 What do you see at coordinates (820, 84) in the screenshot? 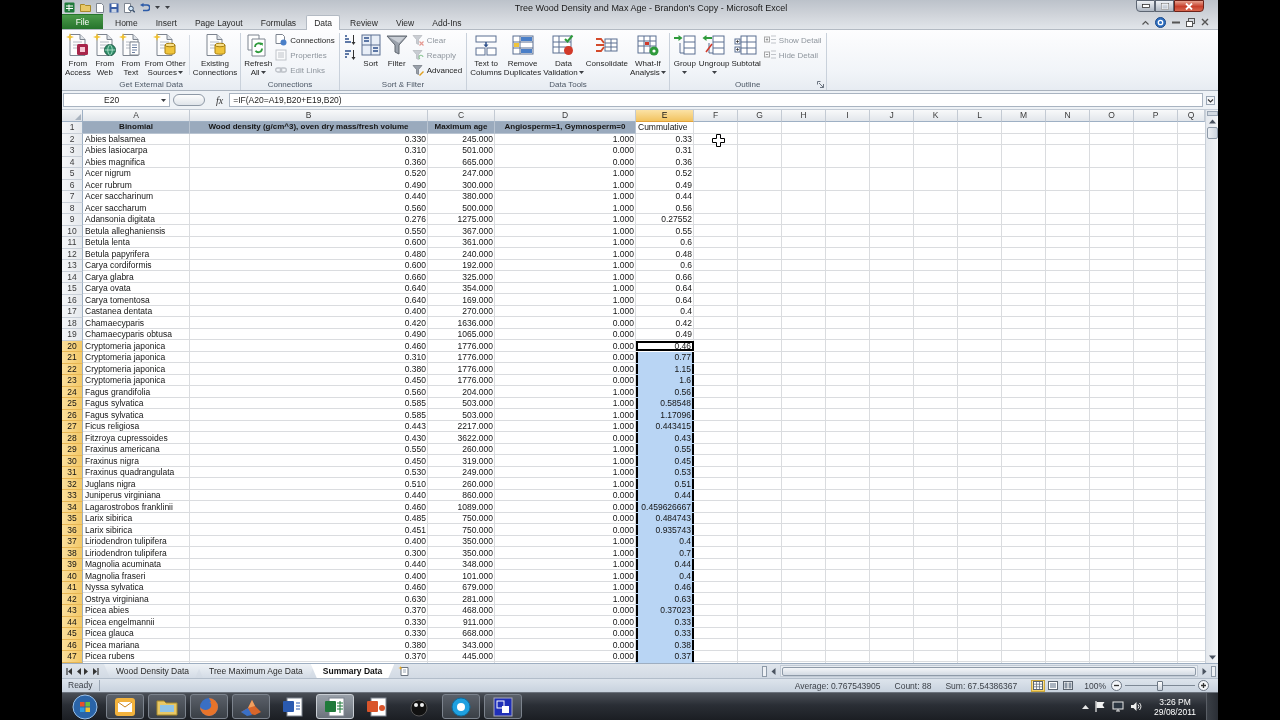
I see `dialog-launcher-icon` at bounding box center [820, 84].